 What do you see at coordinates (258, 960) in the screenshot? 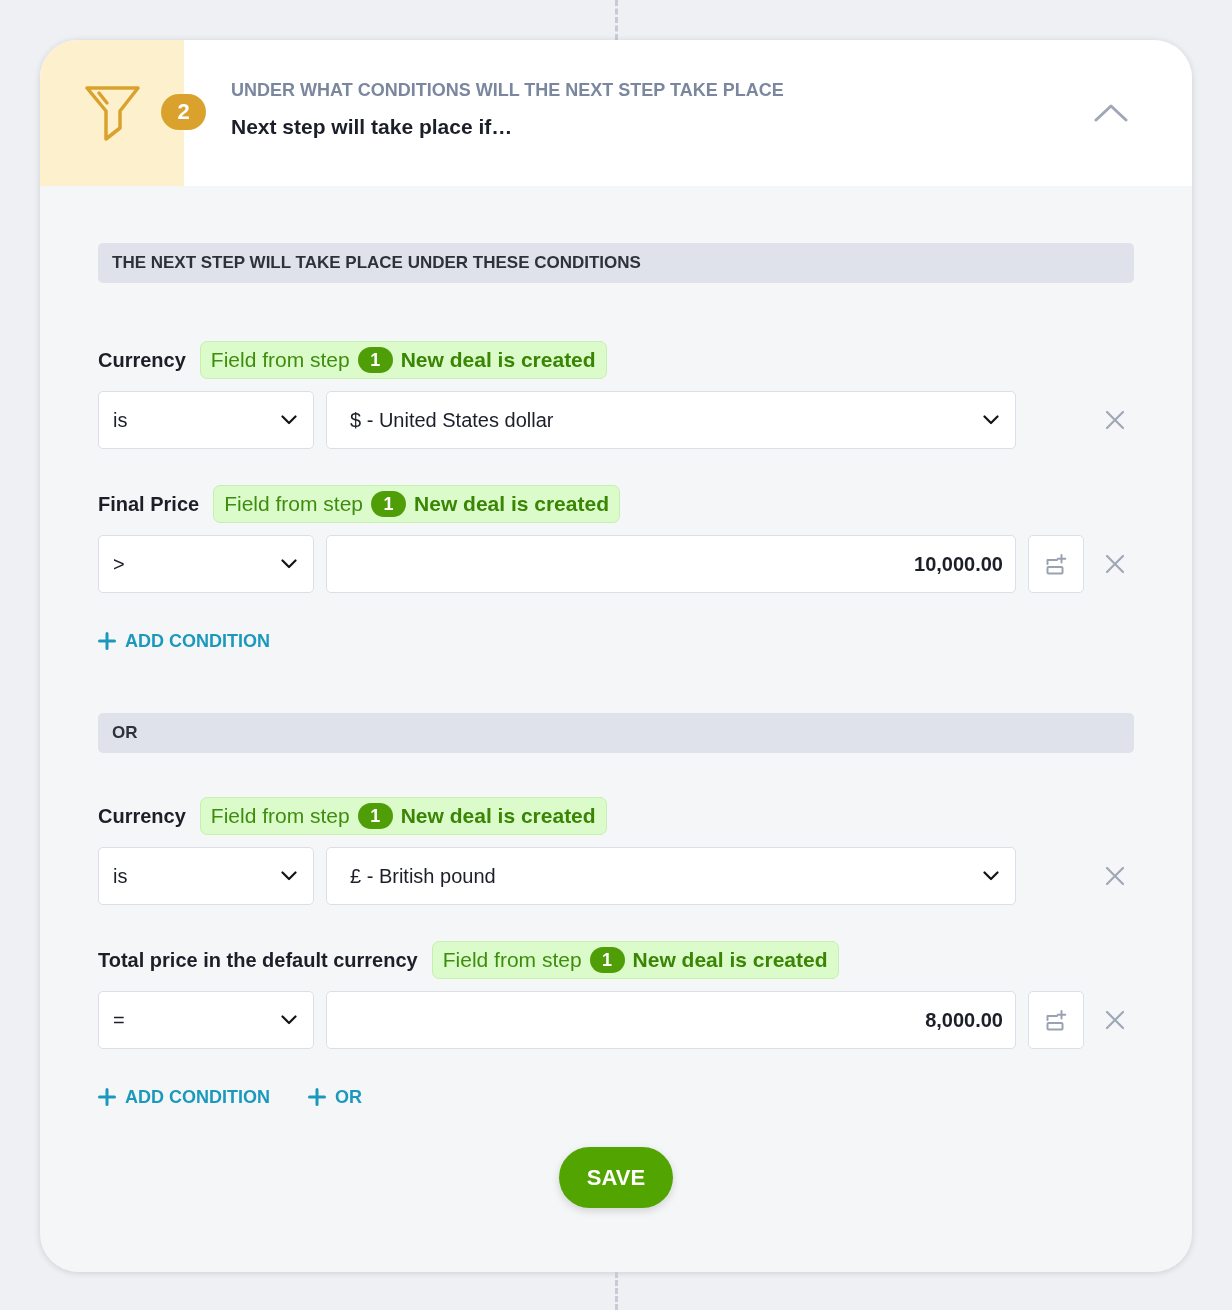
I see `field-label: Total price in the default currency` at bounding box center [258, 960].